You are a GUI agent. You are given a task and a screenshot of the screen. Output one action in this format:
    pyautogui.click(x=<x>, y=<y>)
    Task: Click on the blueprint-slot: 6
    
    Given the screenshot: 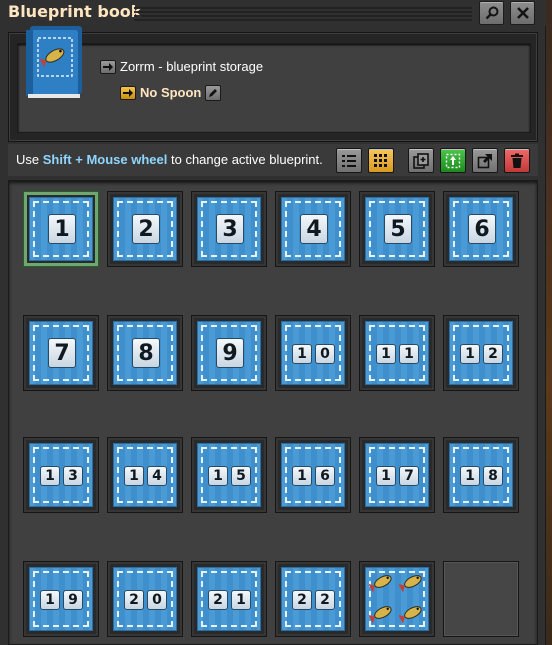 What is the action you would take?
    pyautogui.click(x=481, y=229)
    